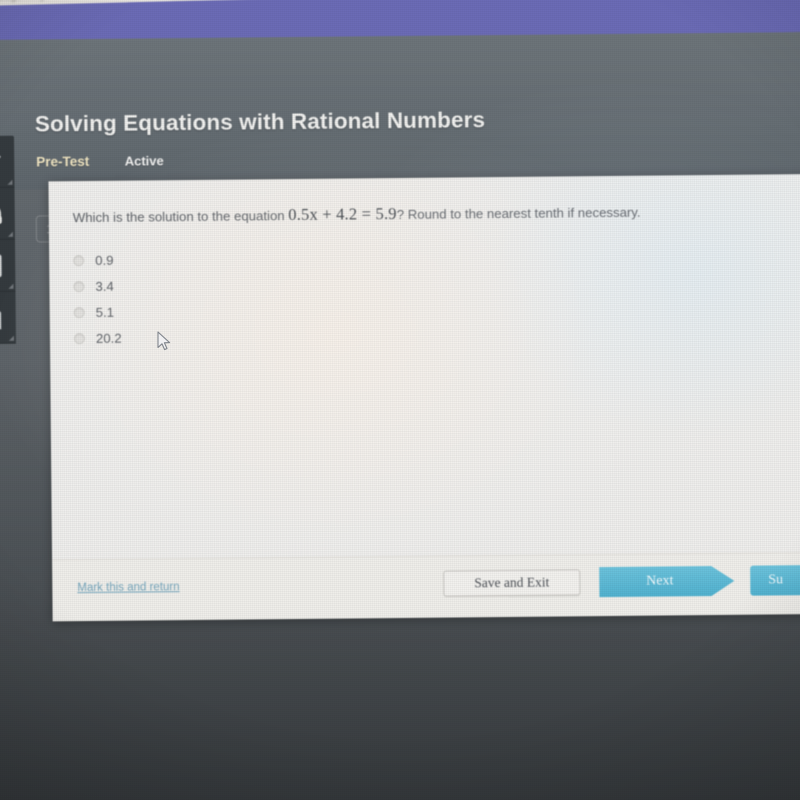 This screenshot has width=800, height=800. I want to click on choice-option-1: 0.9, so click(97, 260).